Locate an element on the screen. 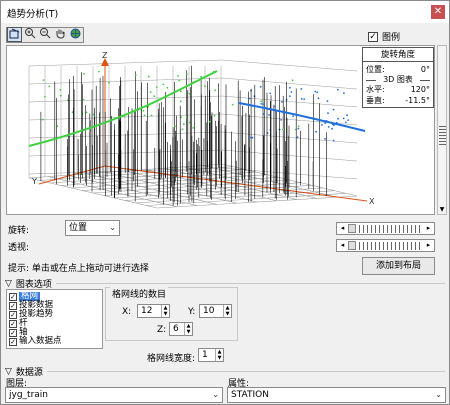  list-item: ✓ 投影趋势 is located at coordinates (31, 314).